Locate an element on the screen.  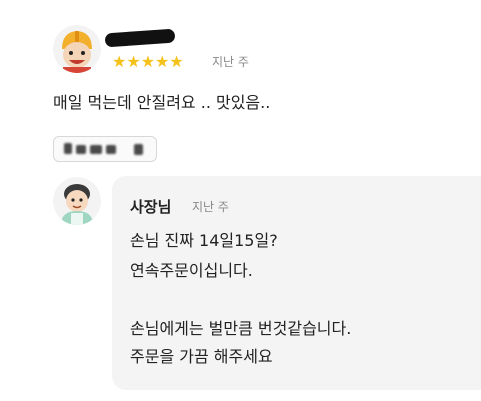
ordered-menu-tags is located at coordinates (105, 149).